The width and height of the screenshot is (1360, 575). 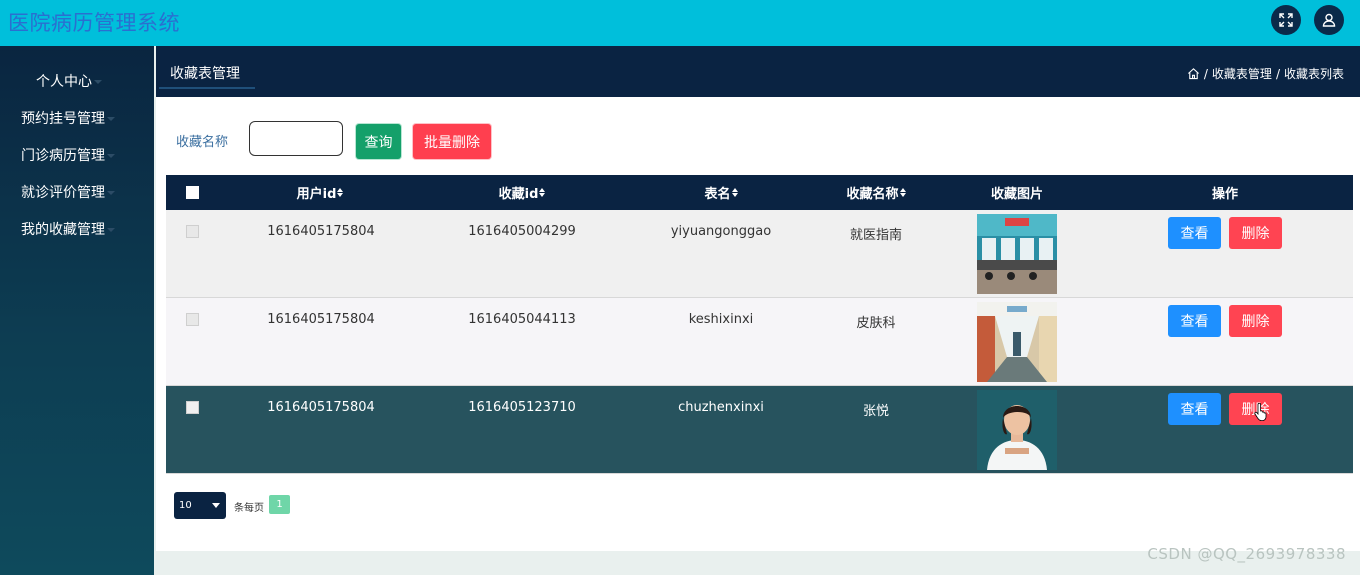 I want to click on cell-fav-id: 1616405004299, so click(x=522, y=231).